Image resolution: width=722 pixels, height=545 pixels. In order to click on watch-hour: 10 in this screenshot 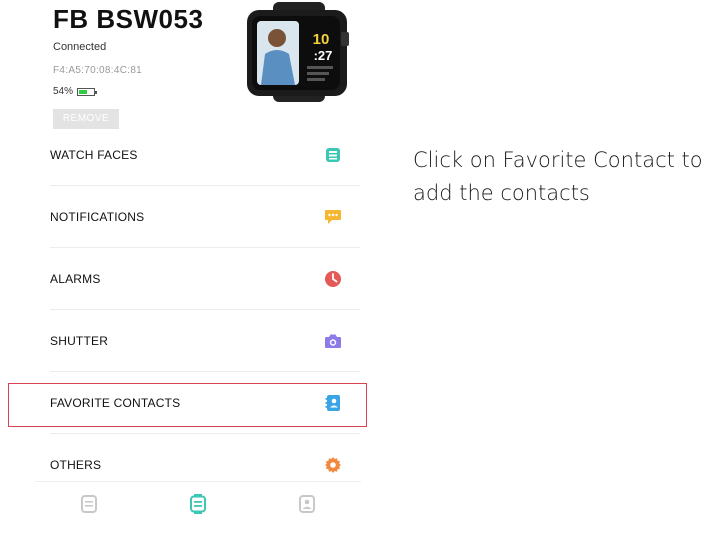, I will do `click(321, 39)`.